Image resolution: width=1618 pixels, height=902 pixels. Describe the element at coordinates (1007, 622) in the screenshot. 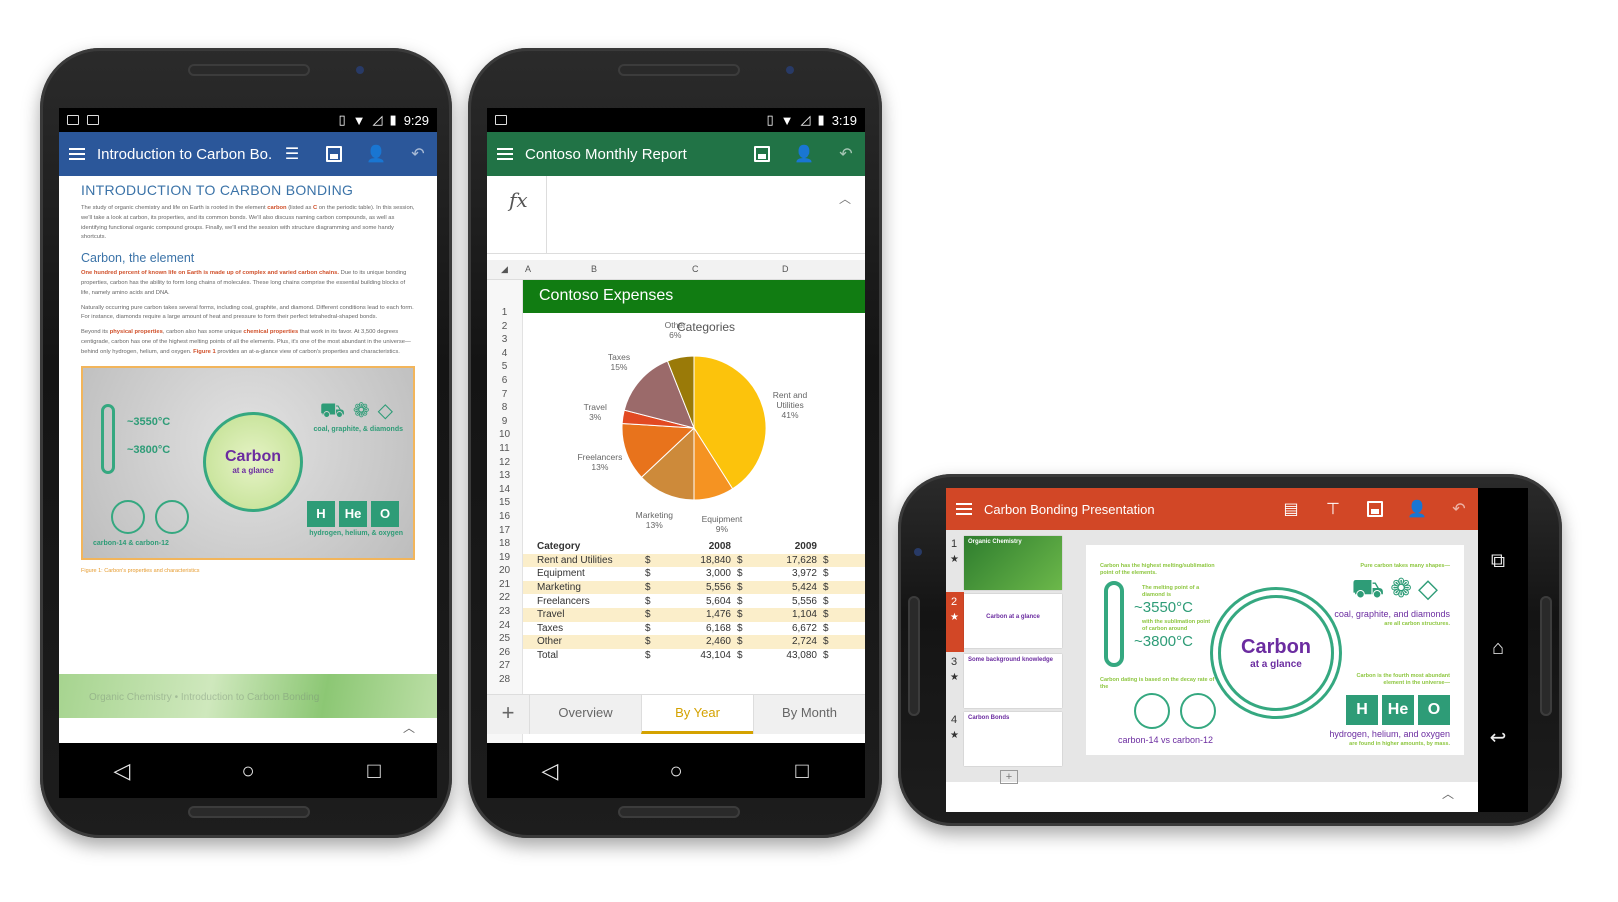

I see `slide-thumbnail-2: 2 ★ Carbon at a glance` at that location.